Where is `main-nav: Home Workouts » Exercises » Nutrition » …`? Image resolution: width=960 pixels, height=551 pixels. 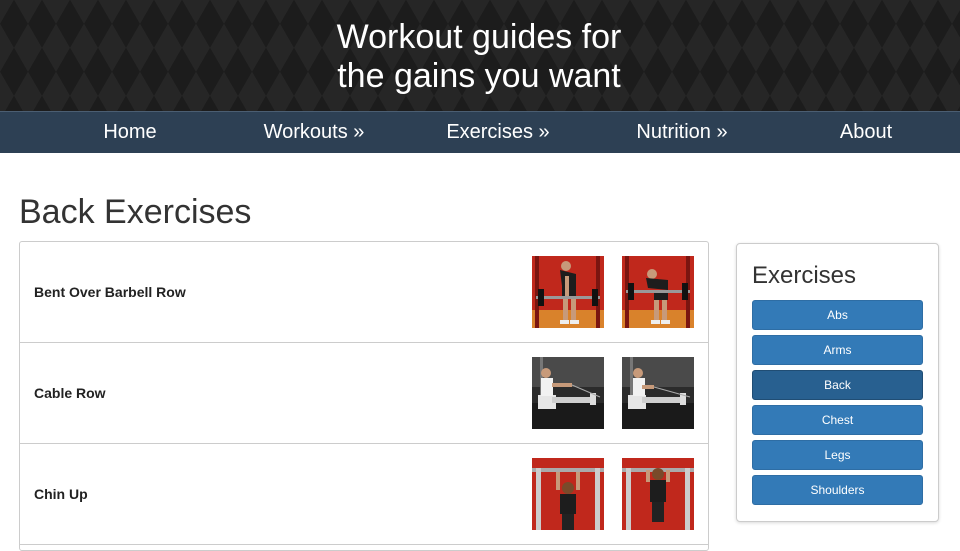 main-nav: Home Workouts » Exercises » Nutrition » … is located at coordinates (480, 132).